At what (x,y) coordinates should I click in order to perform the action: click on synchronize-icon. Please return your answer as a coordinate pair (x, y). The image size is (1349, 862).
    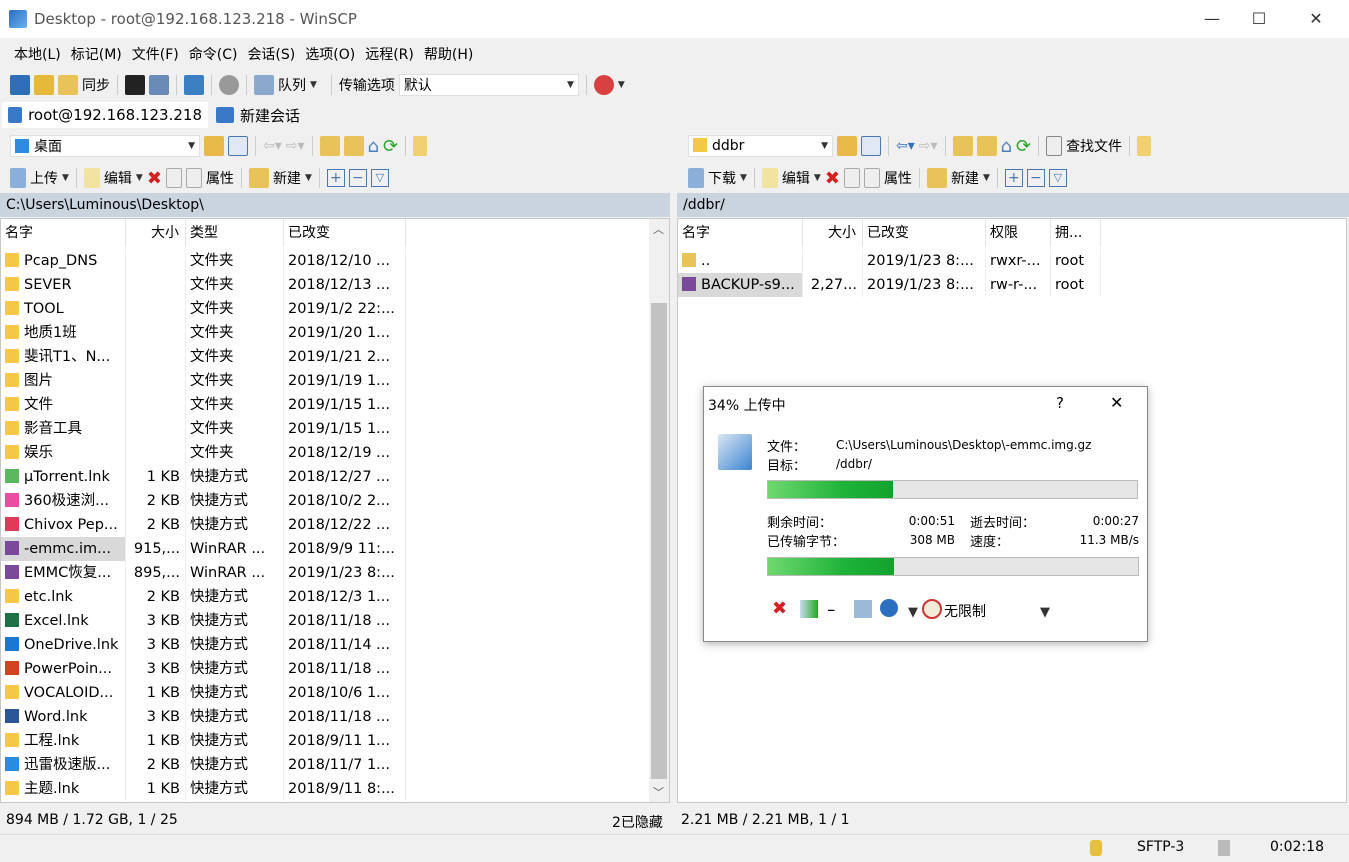
    Looking at the image, I should click on (44, 85).